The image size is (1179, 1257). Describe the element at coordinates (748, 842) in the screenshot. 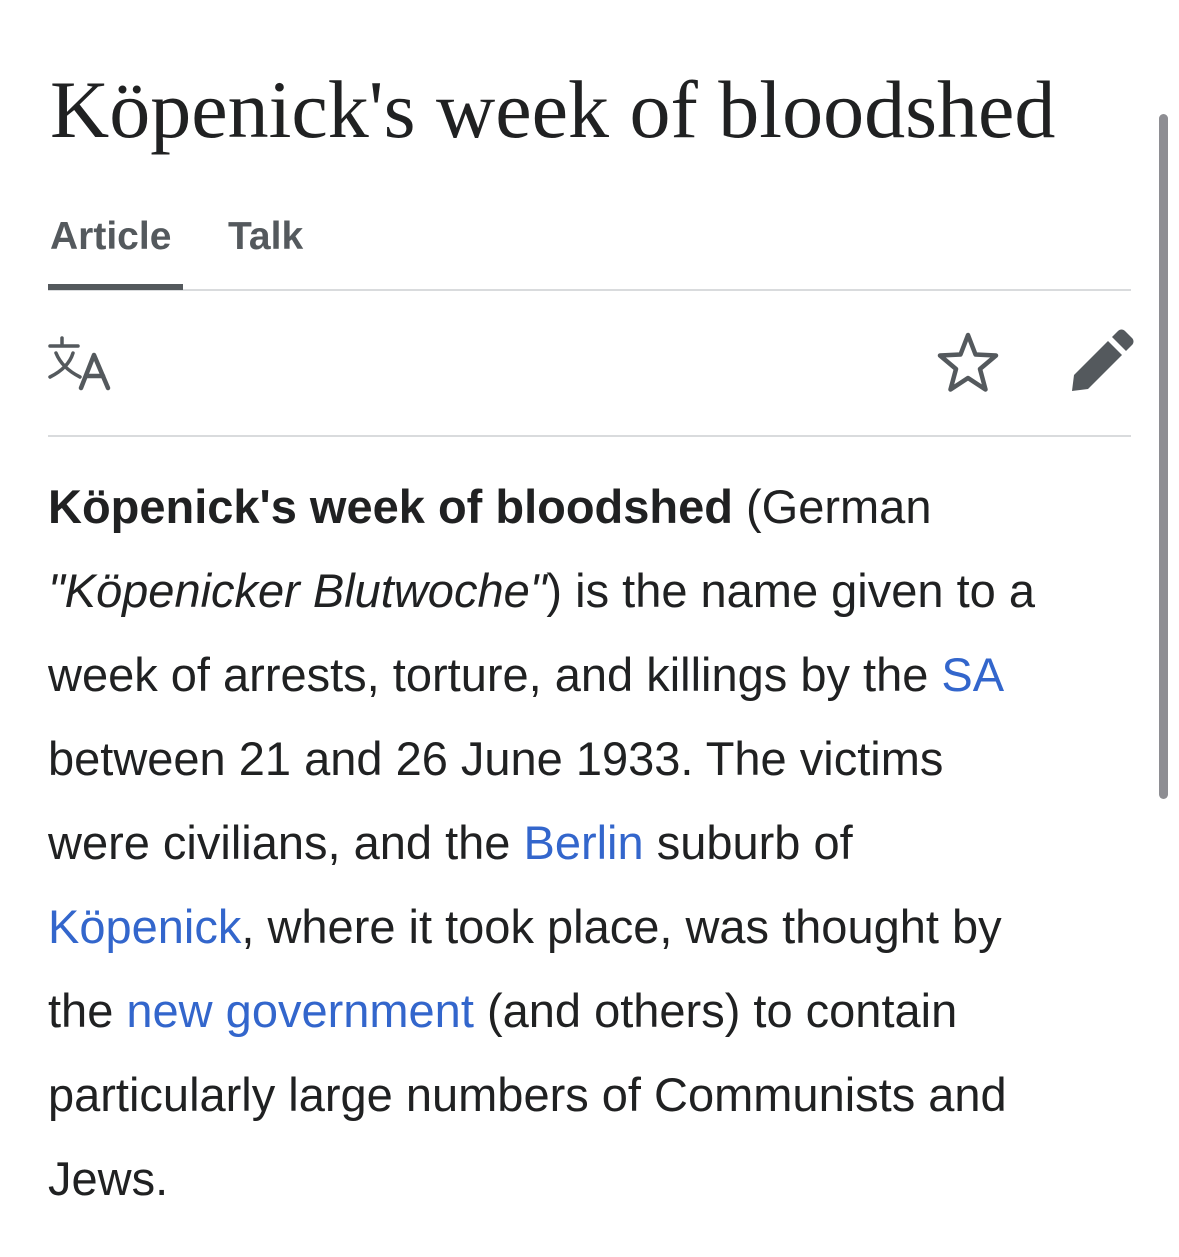

I see `text-run: suburb of` at that location.